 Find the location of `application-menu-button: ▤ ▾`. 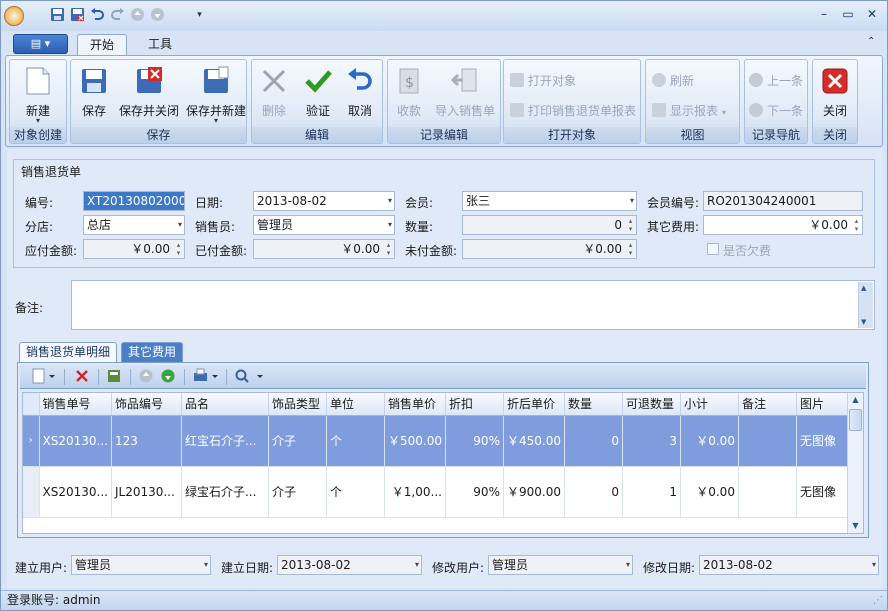

application-menu-button: ▤ ▾ is located at coordinates (40, 44).